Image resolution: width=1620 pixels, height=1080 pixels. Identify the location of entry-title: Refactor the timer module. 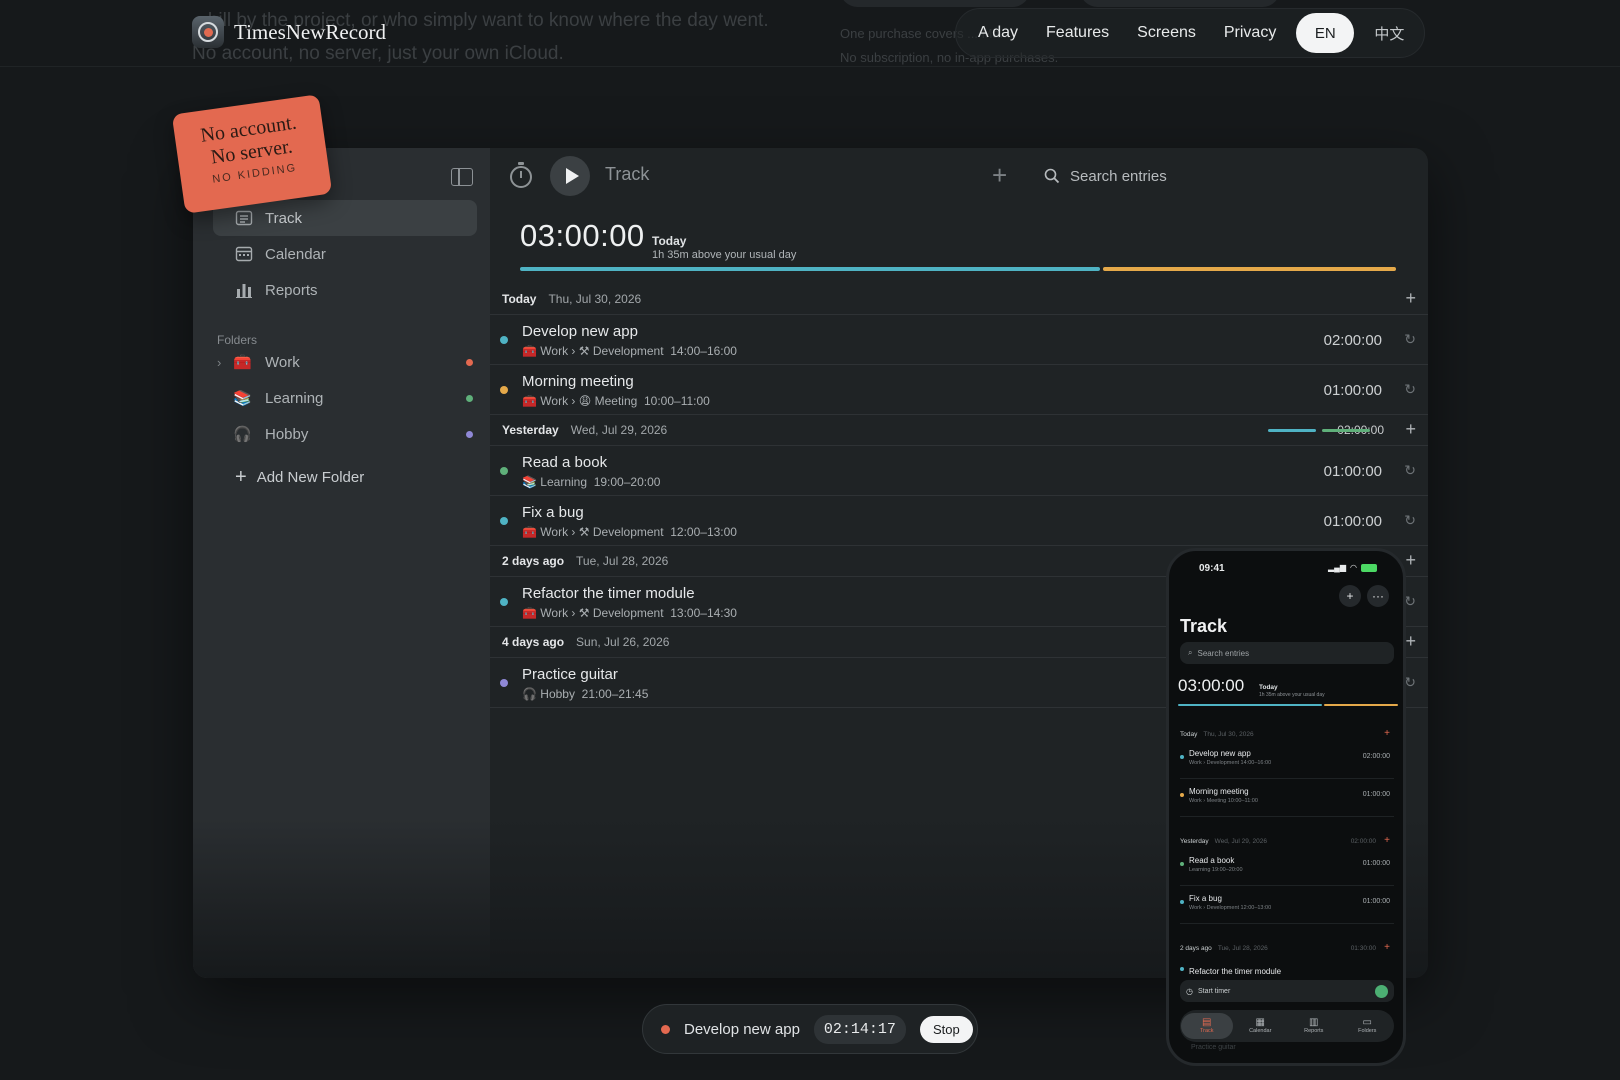
(608, 593).